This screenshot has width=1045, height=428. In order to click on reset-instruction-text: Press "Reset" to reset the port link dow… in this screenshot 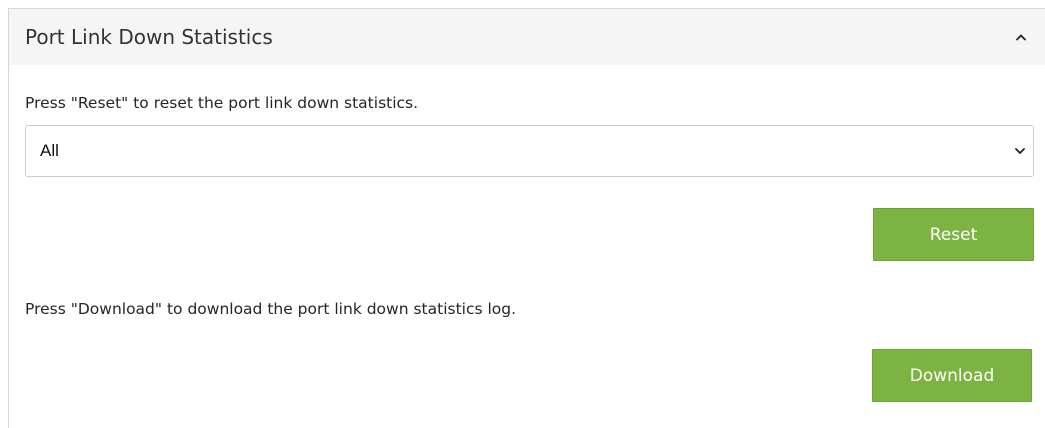, I will do `click(222, 103)`.